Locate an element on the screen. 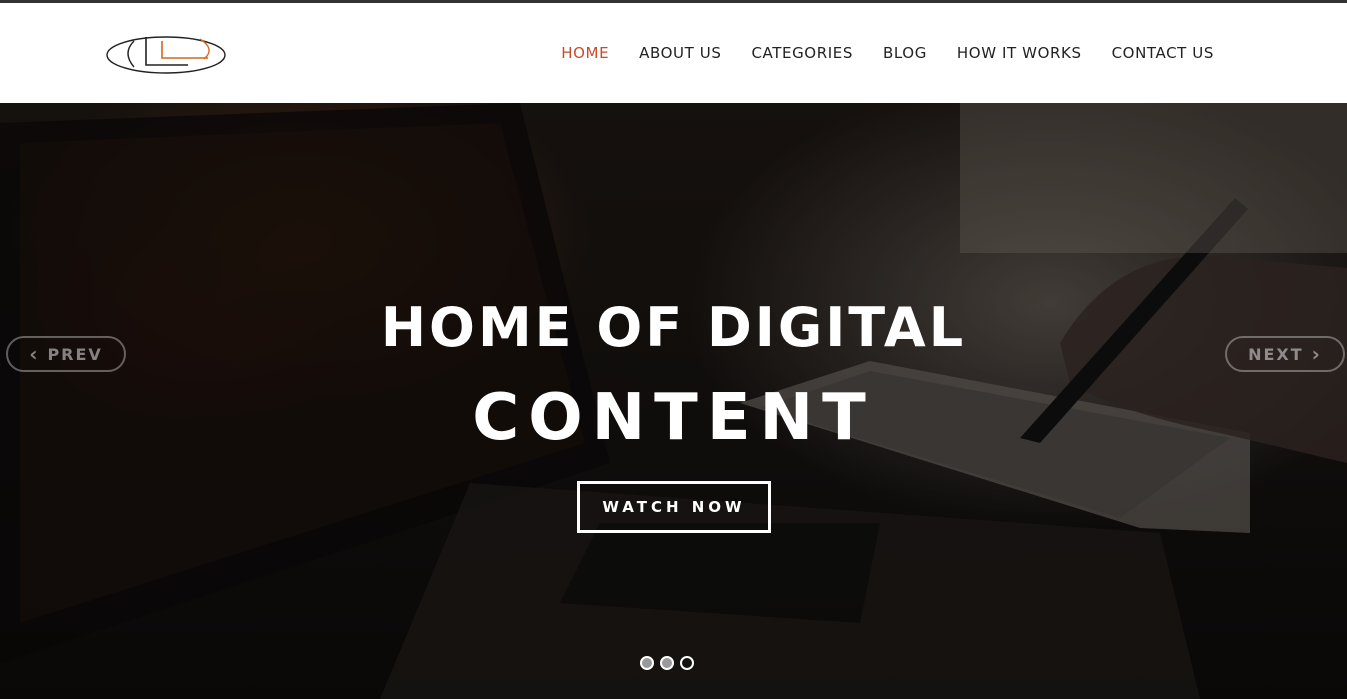  nav-about-us: ABOUT US is located at coordinates (680, 53).